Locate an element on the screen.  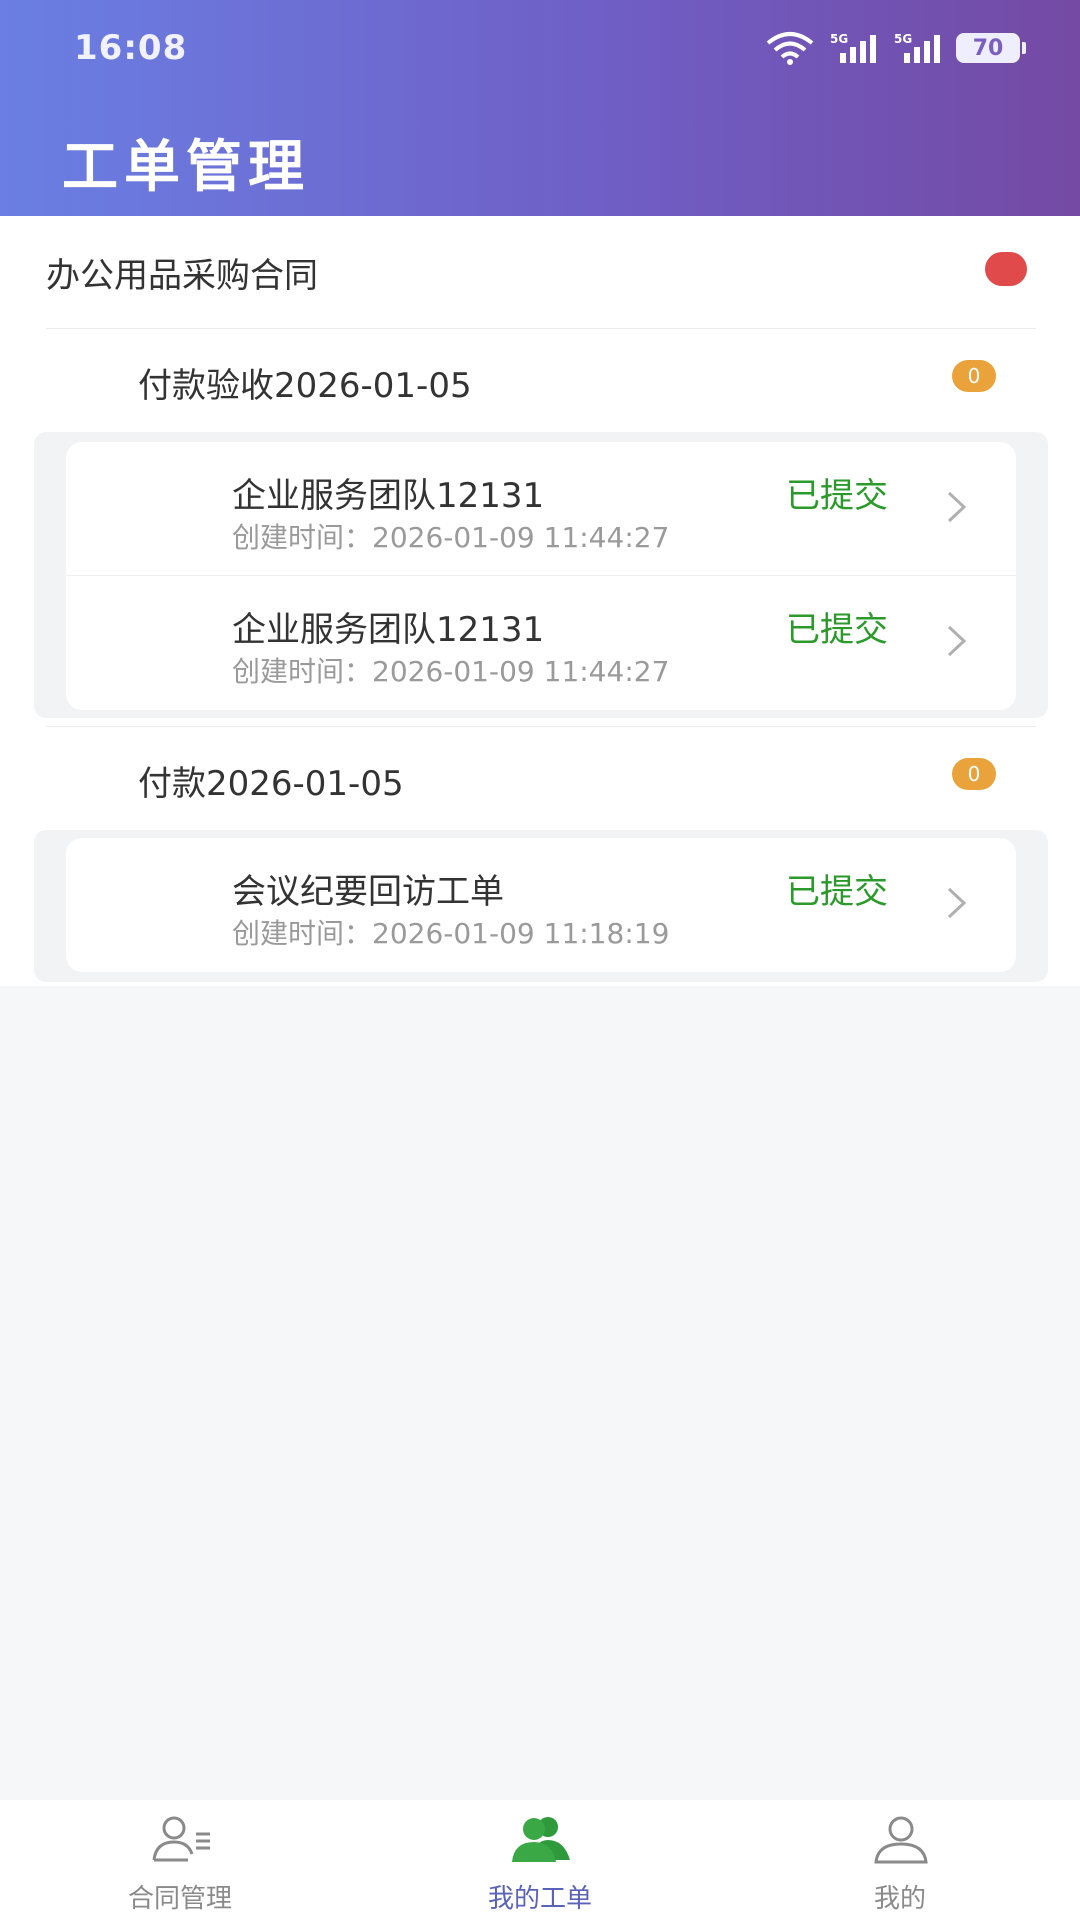
contract-row: 办公用品采购合同 is located at coordinates (540, 272).